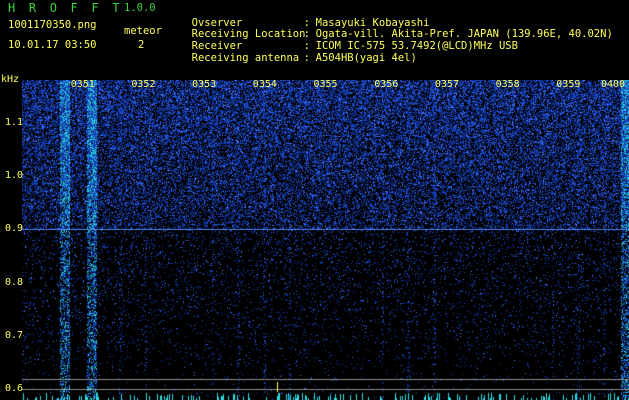  What do you see at coordinates (325, 84) in the screenshot?
I see `x-tick-label: 0355` at bounding box center [325, 84].